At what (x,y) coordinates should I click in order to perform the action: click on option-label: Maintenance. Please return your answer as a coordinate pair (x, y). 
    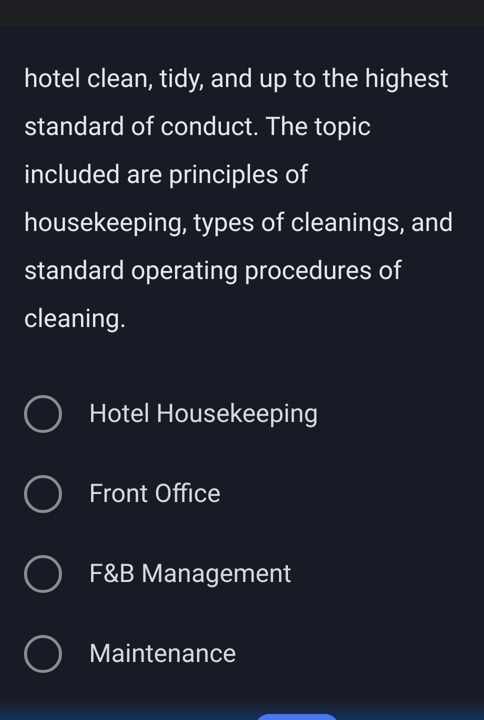
    Looking at the image, I should click on (162, 654).